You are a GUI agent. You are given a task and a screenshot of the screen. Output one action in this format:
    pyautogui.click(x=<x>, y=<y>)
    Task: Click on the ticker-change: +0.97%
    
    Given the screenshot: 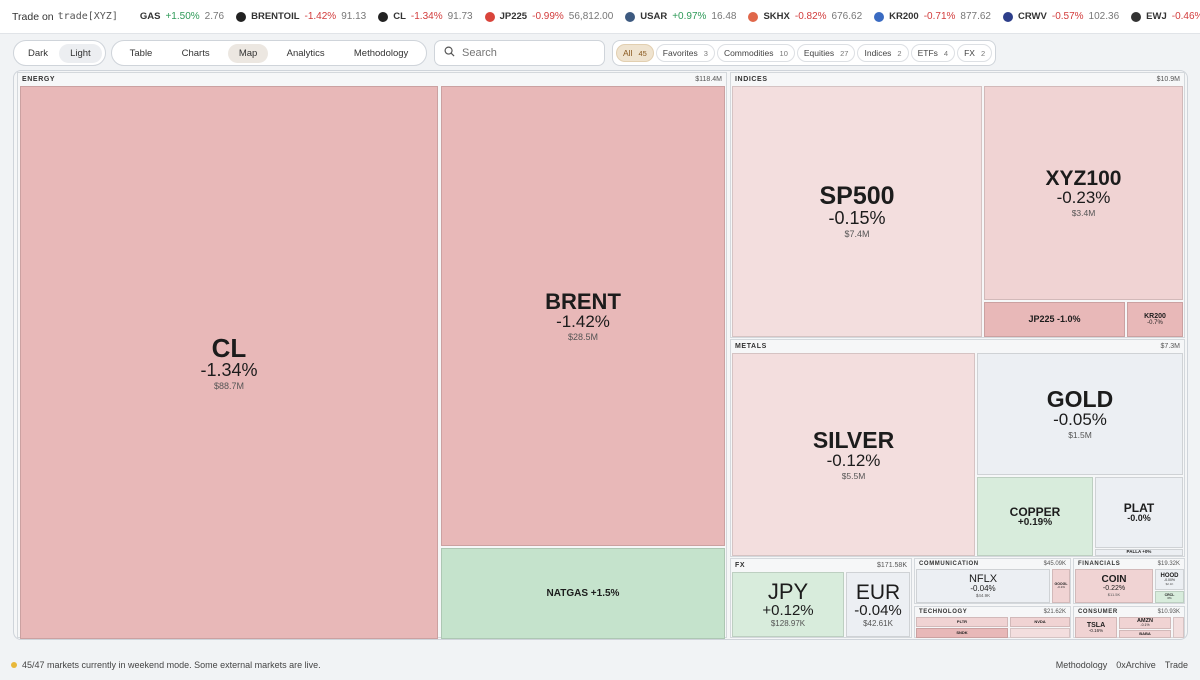 What is the action you would take?
    pyautogui.click(x=689, y=16)
    